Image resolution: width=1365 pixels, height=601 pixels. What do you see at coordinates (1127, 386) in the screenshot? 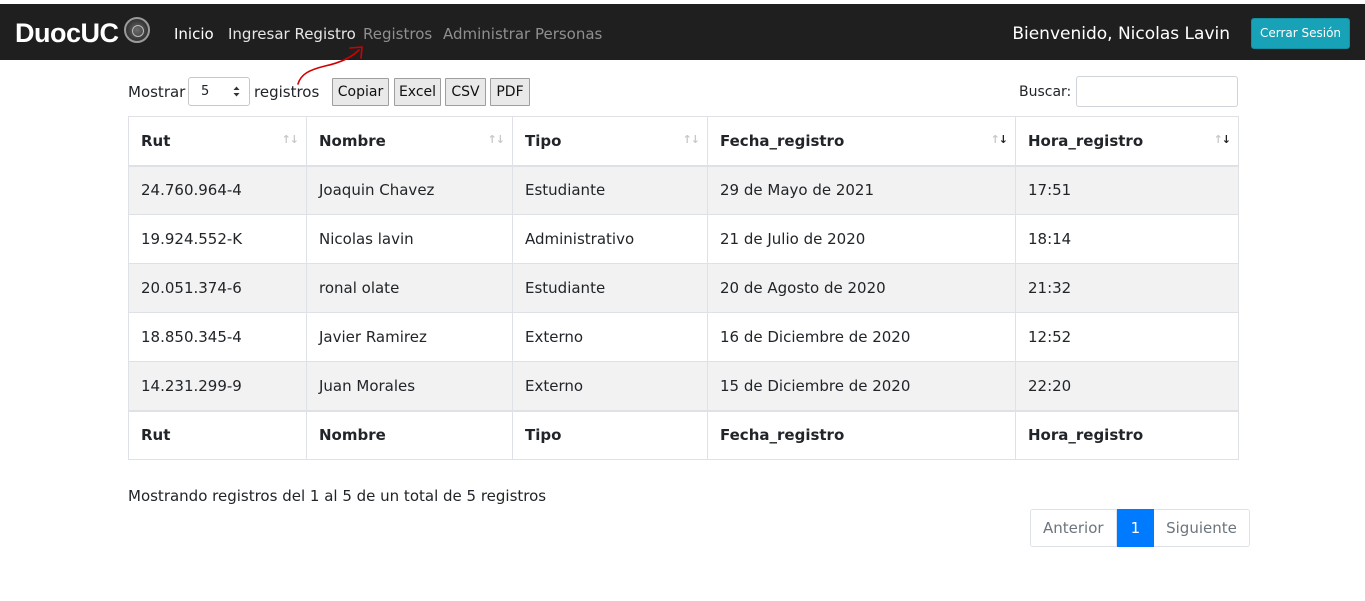
I see `cell-hora: 22:20` at bounding box center [1127, 386].